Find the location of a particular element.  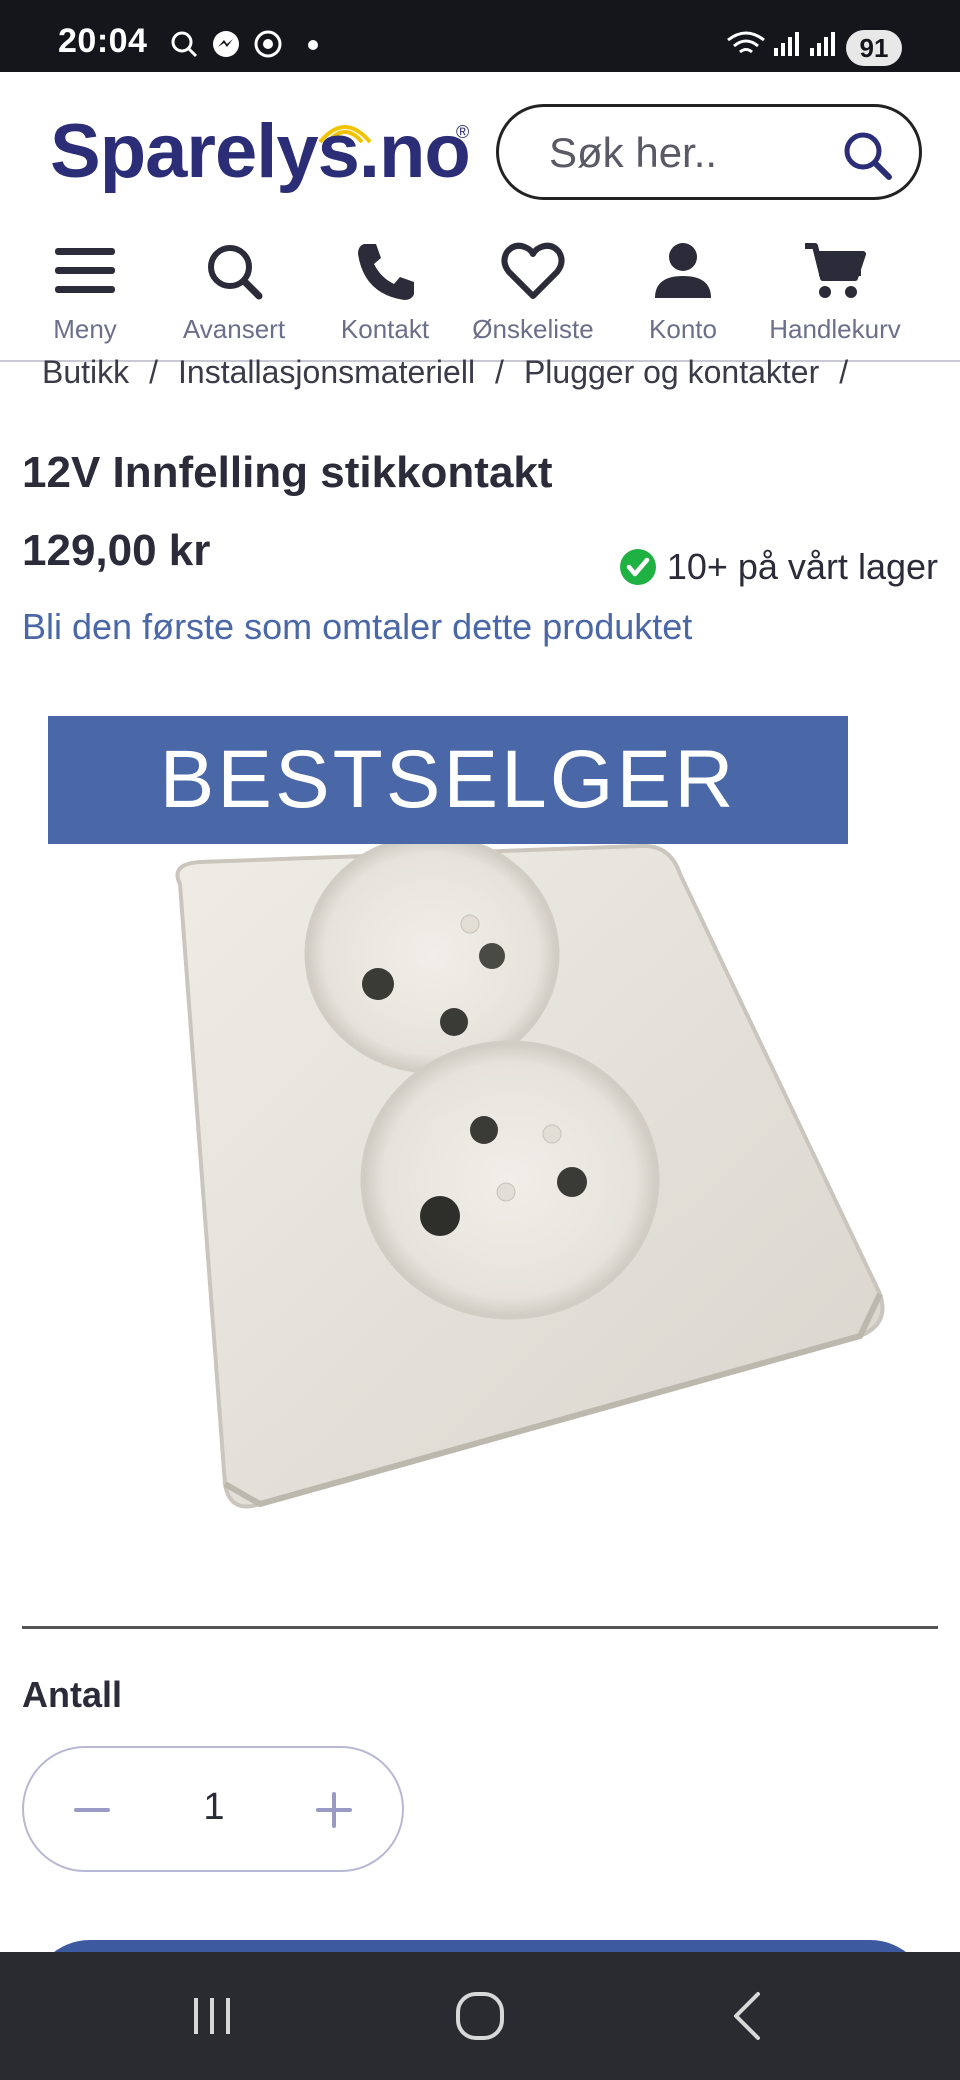

nav-label: Handlekurv is located at coordinates (835, 329).